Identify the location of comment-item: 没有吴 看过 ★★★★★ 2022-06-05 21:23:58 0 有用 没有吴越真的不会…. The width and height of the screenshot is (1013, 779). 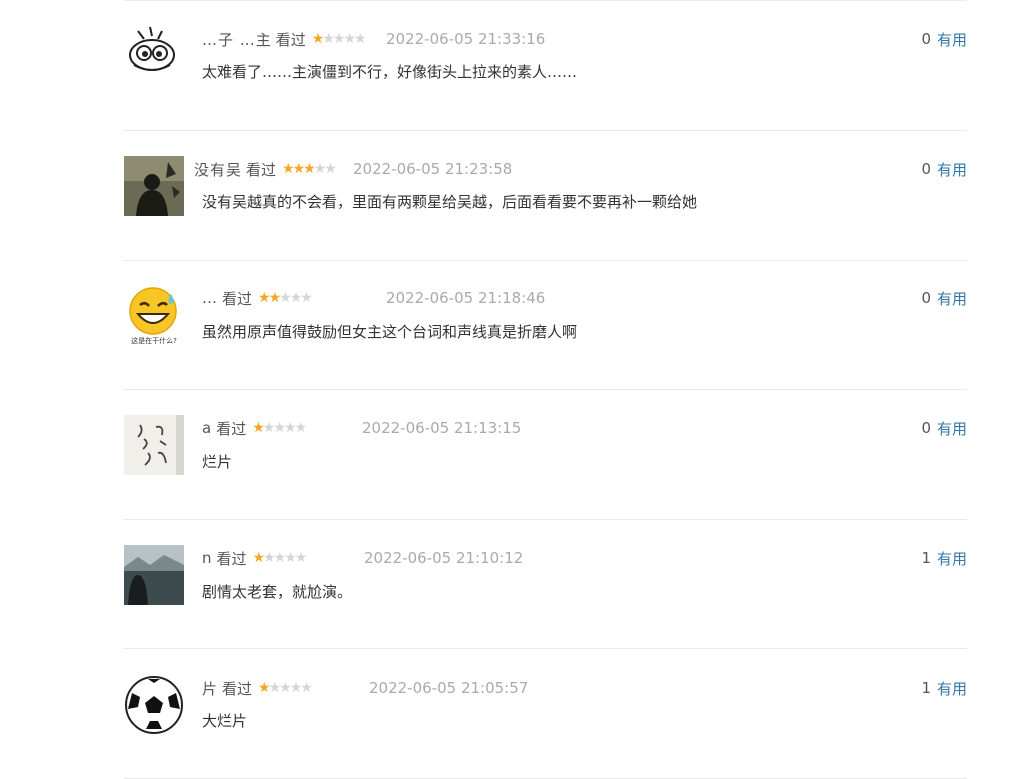
(545, 195).